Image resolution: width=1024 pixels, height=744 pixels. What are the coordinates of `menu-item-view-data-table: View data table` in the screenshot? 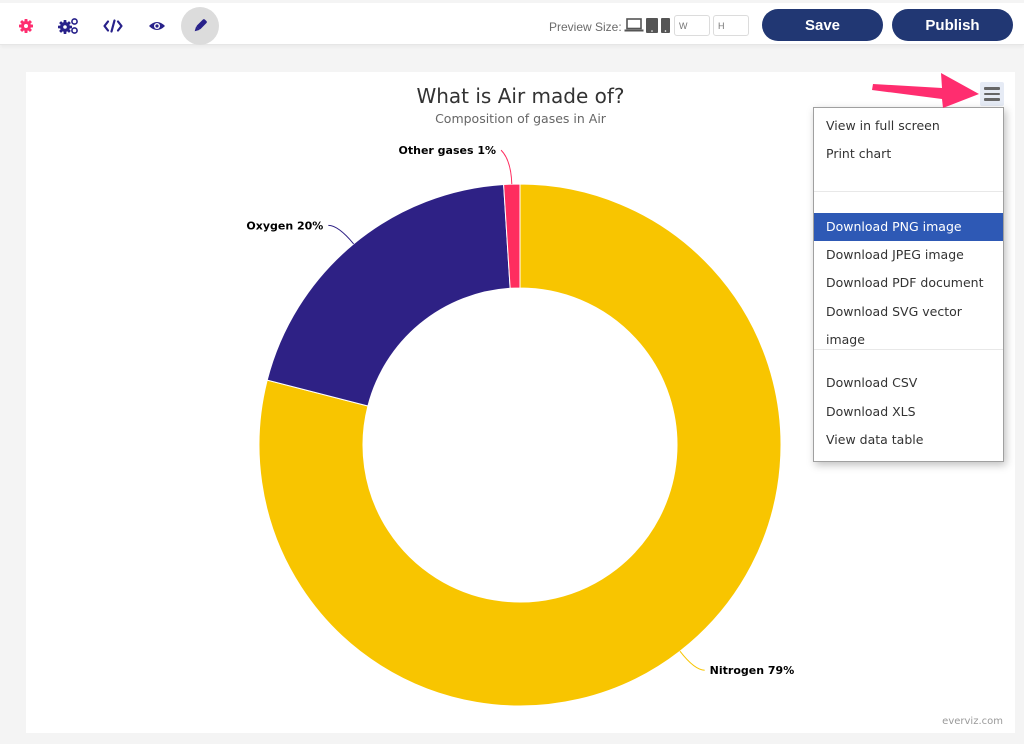 It's located at (908, 440).